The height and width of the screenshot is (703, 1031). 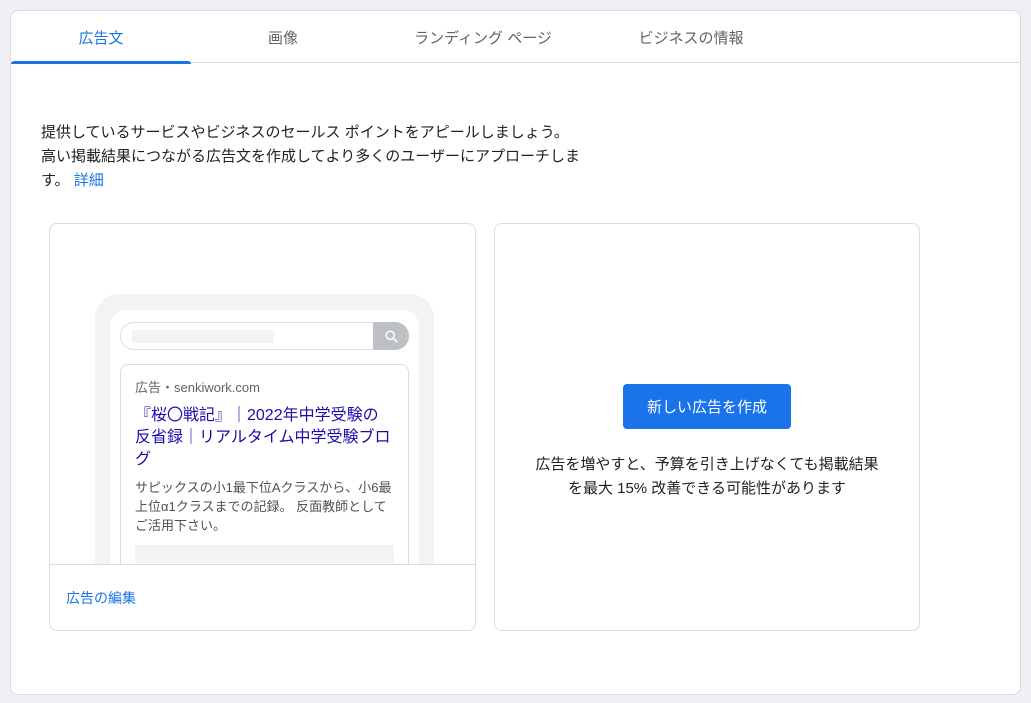 I want to click on intro-line-2: 高い掲載結果につながる広告文を作成してより多くのユーザーにアプローチしま, so click(x=310, y=156).